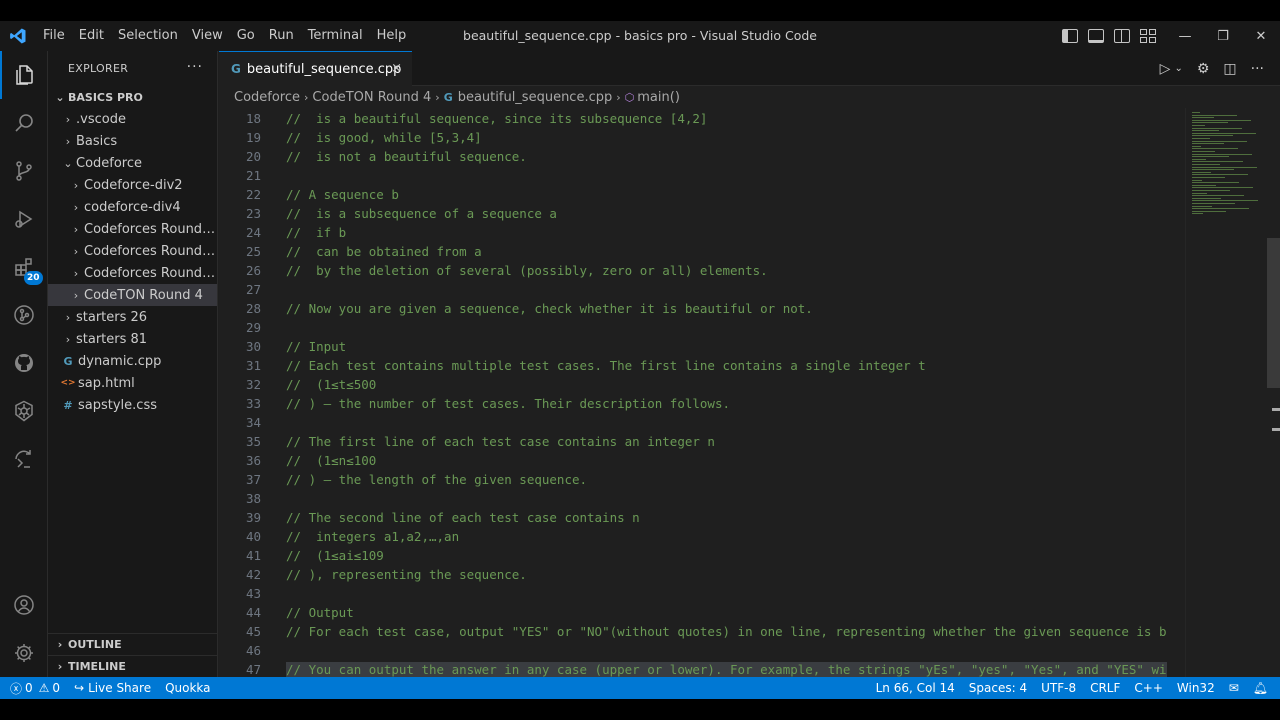 This screenshot has height=720, width=1280. I want to click on minimap-line, so click(1217, 128).